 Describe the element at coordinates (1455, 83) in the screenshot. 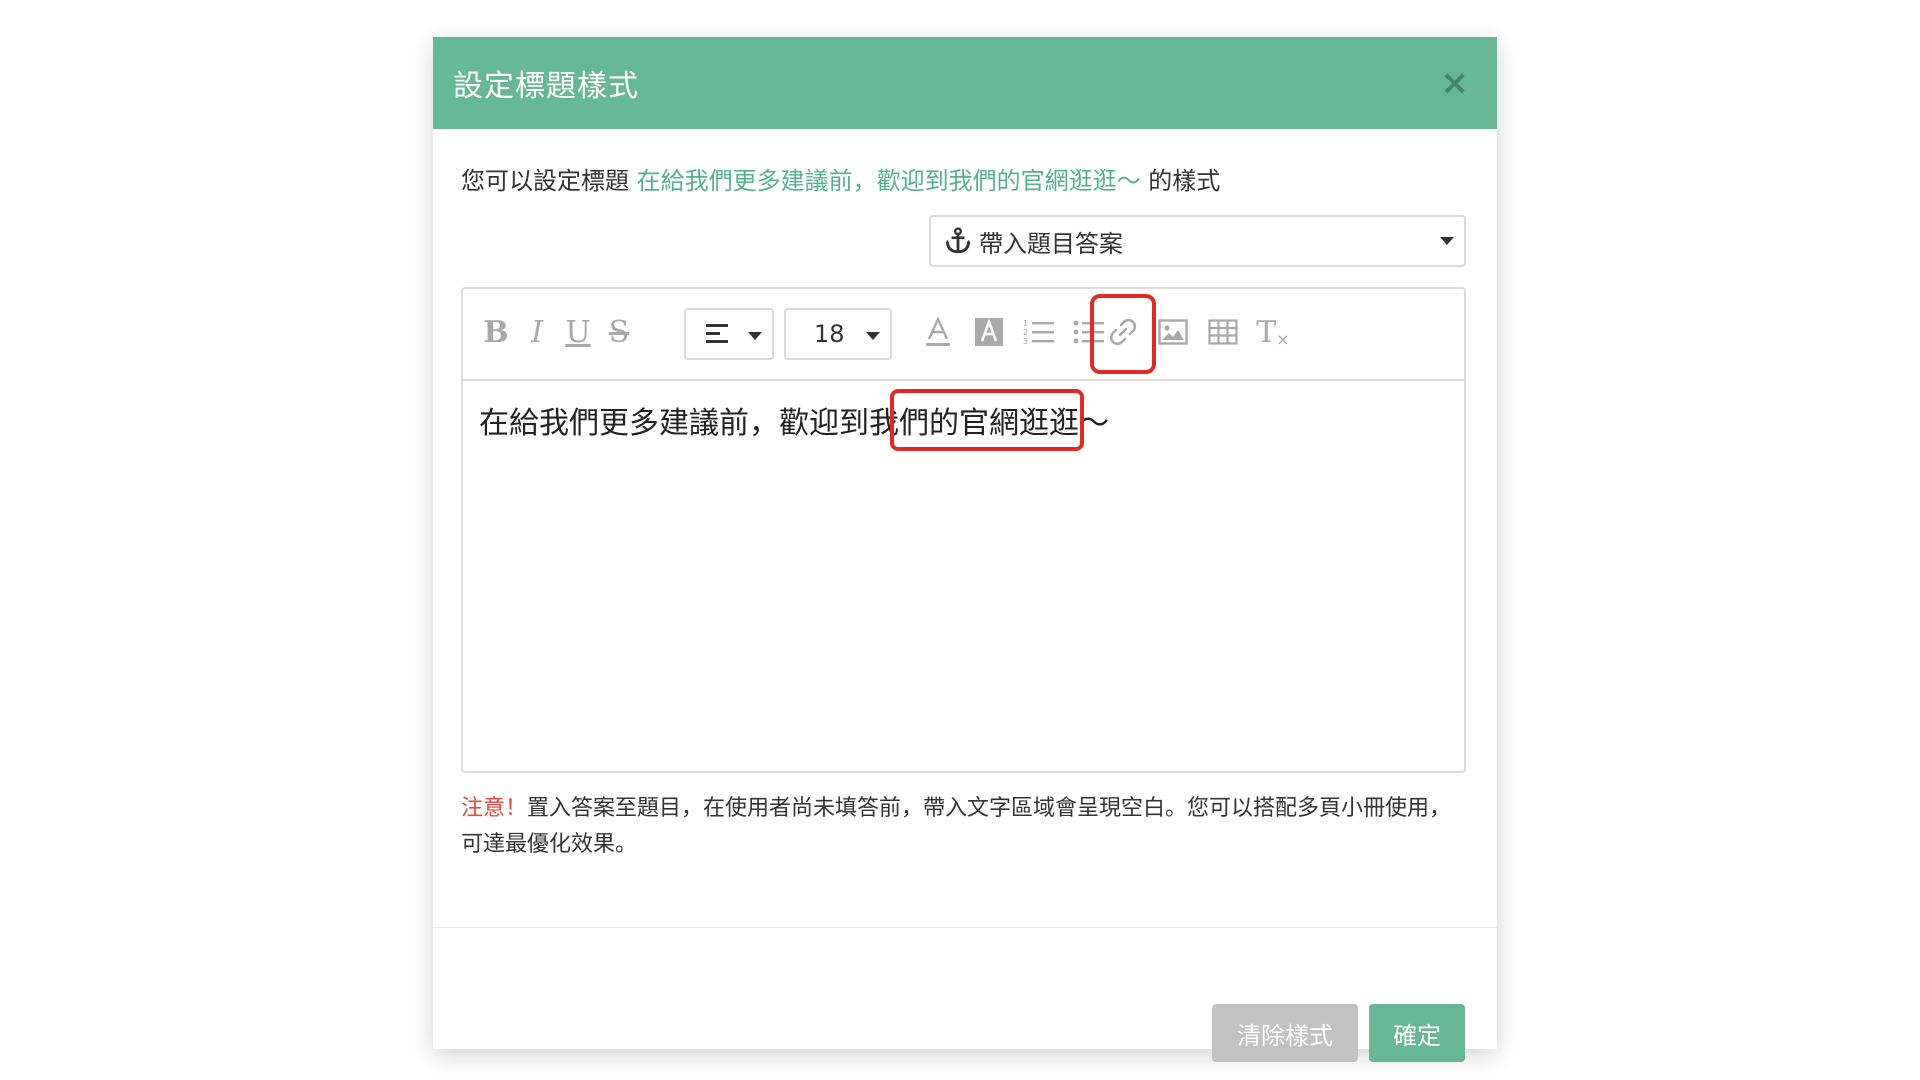

I see `close-icon: ×` at that location.